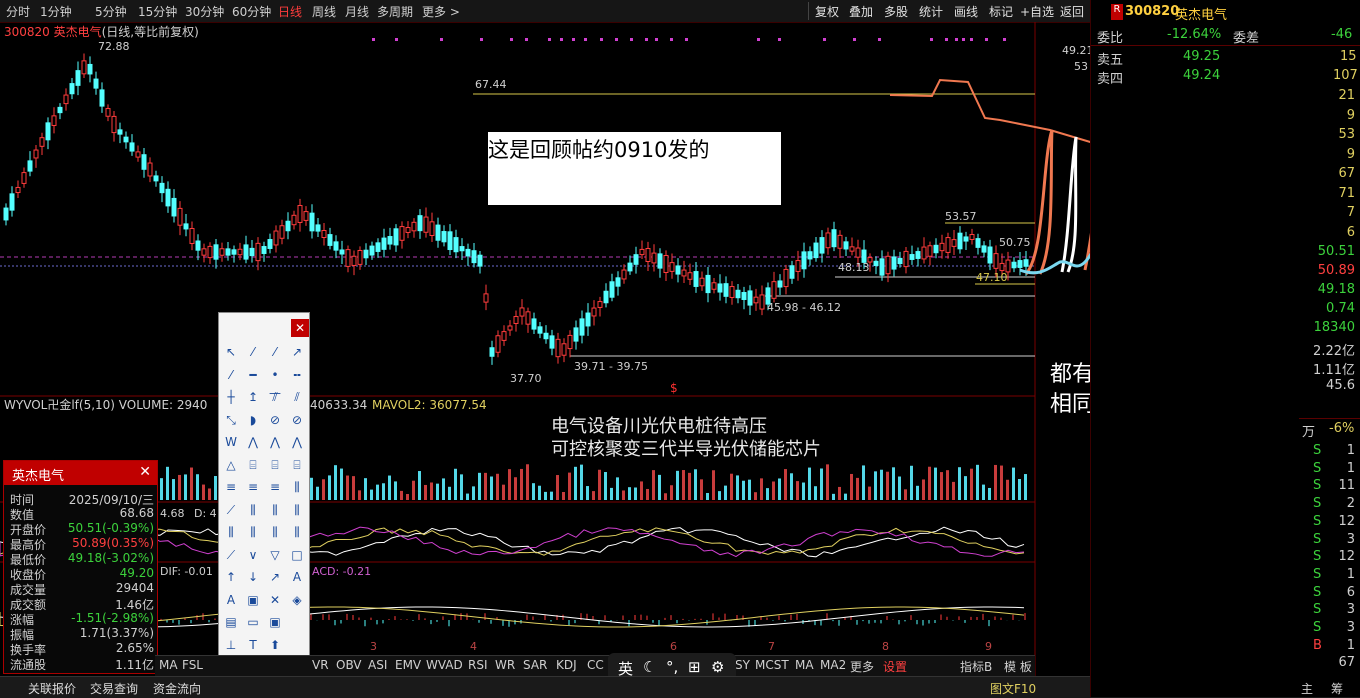 The width and height of the screenshot is (1360, 698). I want to click on drawing-tool-icon: ⊥, so click(231, 645).